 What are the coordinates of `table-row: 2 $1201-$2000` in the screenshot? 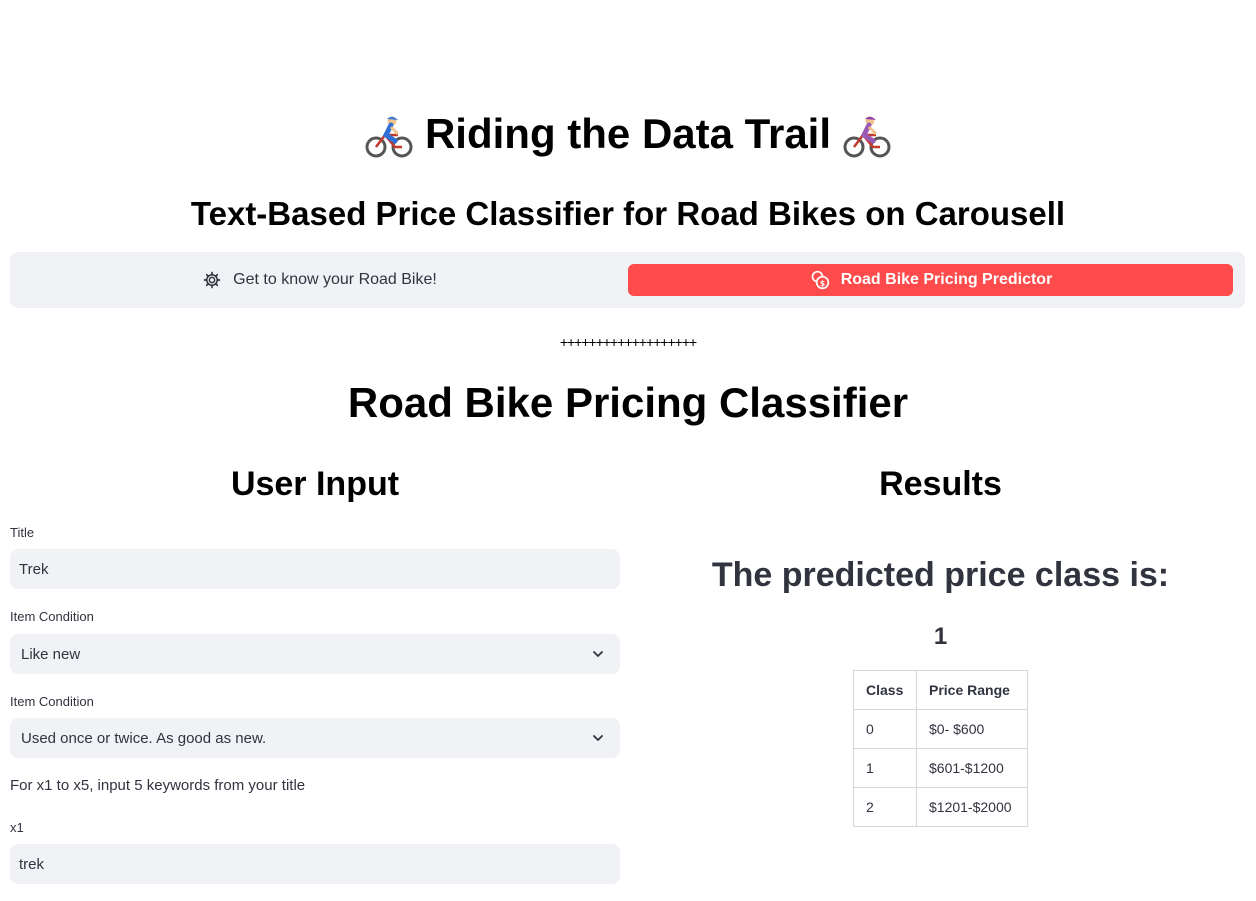 It's located at (940, 807).